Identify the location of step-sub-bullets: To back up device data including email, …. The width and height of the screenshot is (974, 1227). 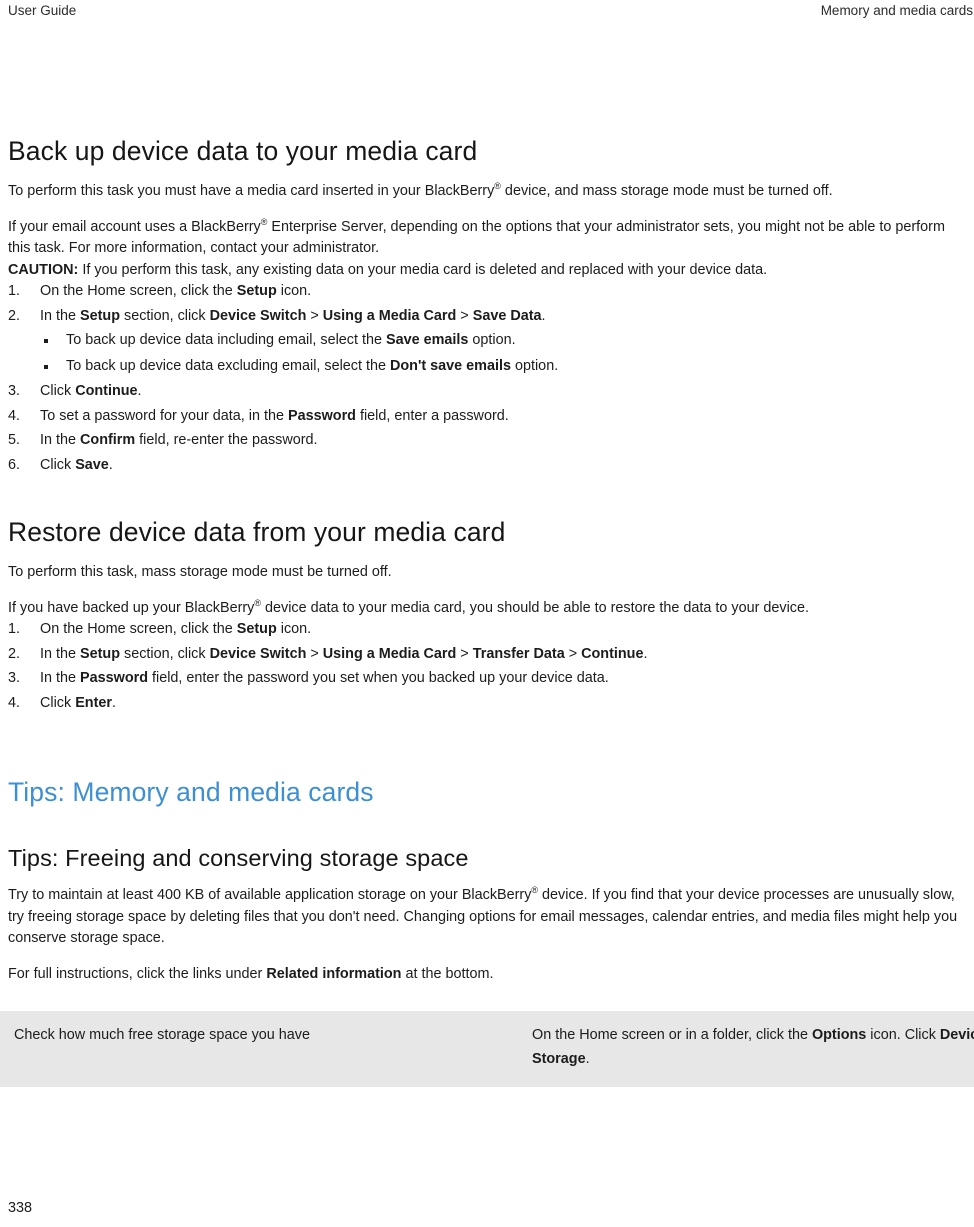
(507, 353).